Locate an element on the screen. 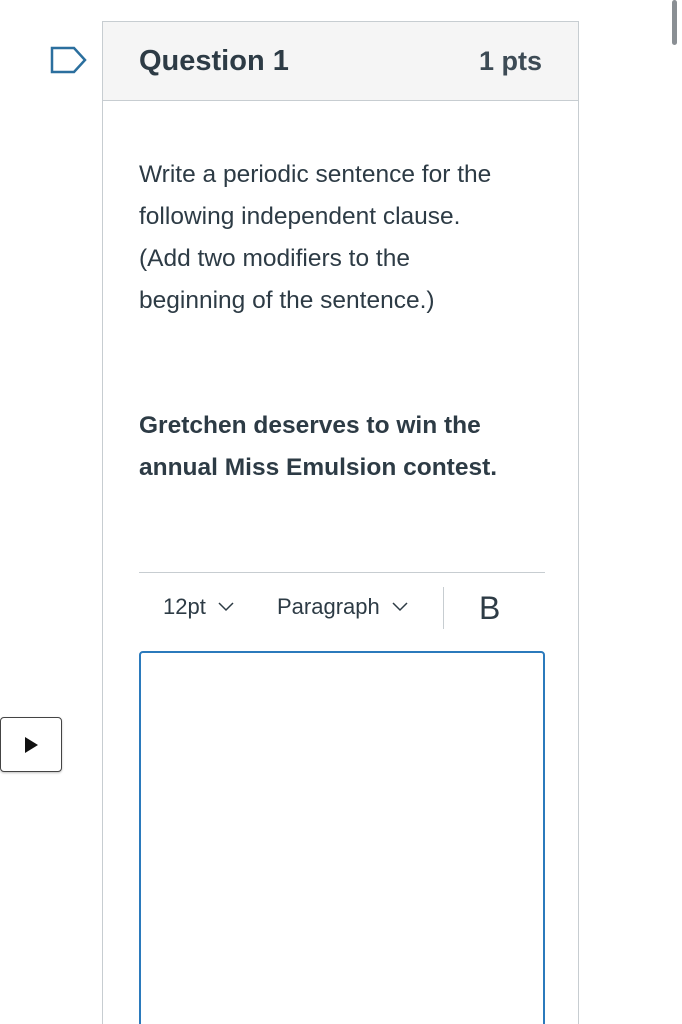 This screenshot has height=1024, width=682. flag-question-icon is located at coordinates (69, 60).